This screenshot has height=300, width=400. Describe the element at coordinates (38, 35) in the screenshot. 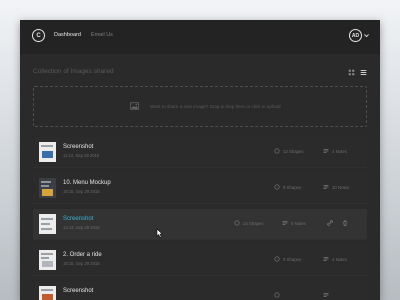

I see `app-logo: C` at that location.